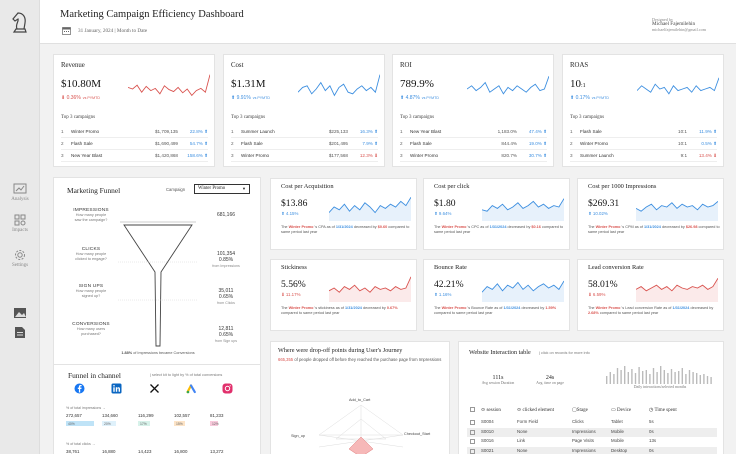 The width and height of the screenshot is (736, 454). Describe the element at coordinates (509, 143) in the screenshot. I see `row-value: 844.4%` at that location.